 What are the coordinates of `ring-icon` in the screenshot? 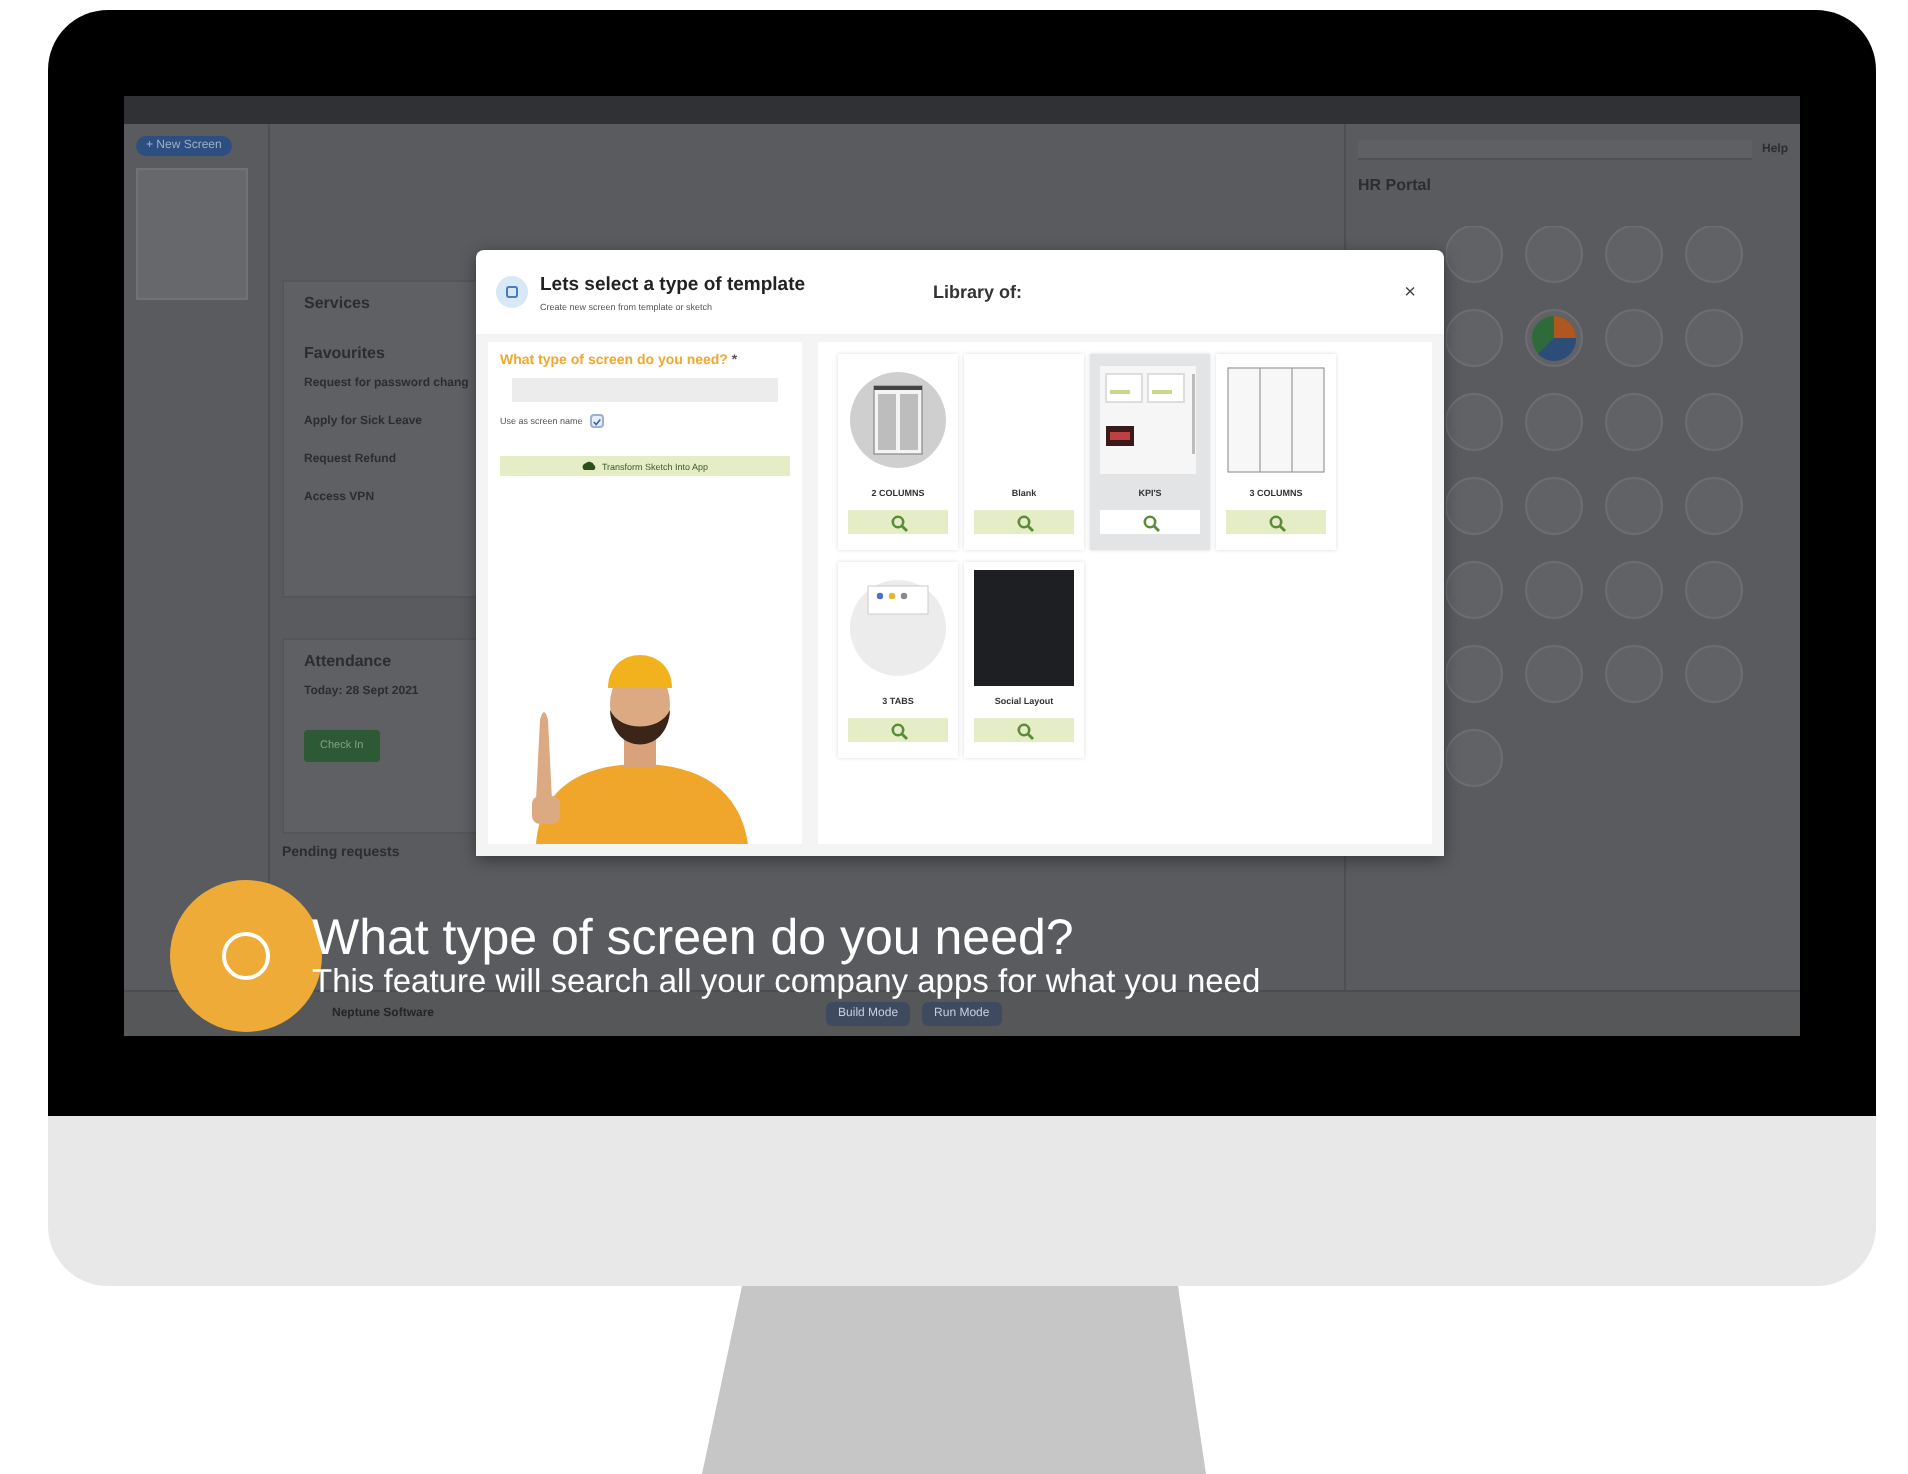 It's located at (246, 956).